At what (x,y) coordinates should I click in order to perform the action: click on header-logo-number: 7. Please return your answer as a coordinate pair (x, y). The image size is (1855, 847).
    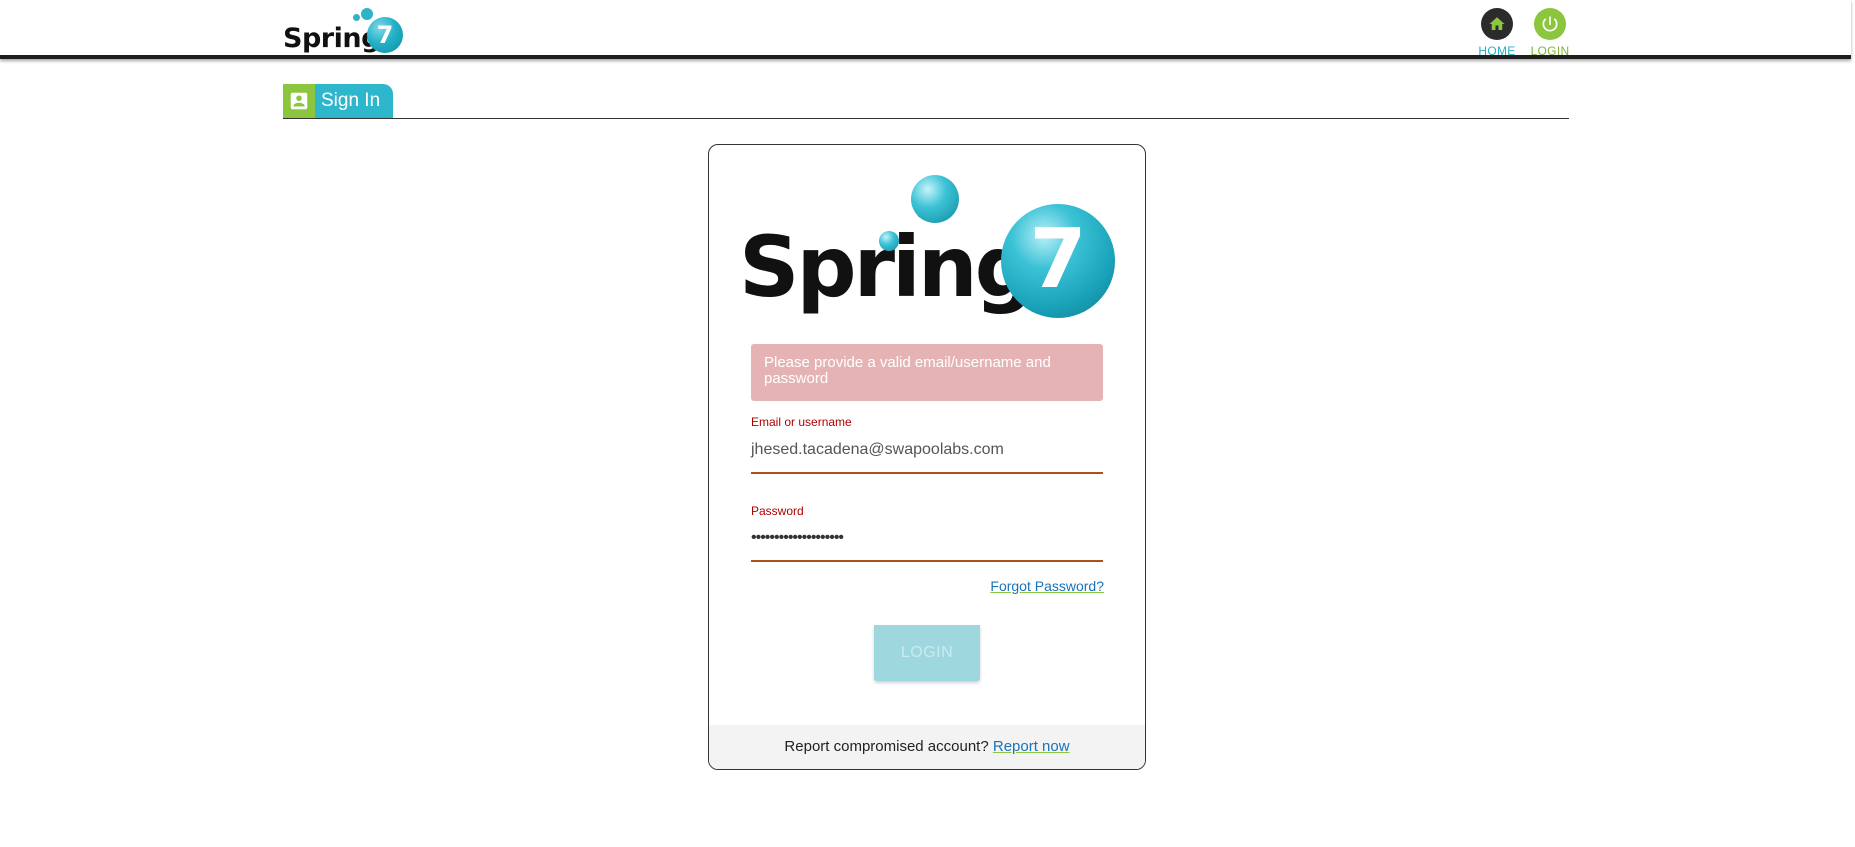
    Looking at the image, I should click on (385, 35).